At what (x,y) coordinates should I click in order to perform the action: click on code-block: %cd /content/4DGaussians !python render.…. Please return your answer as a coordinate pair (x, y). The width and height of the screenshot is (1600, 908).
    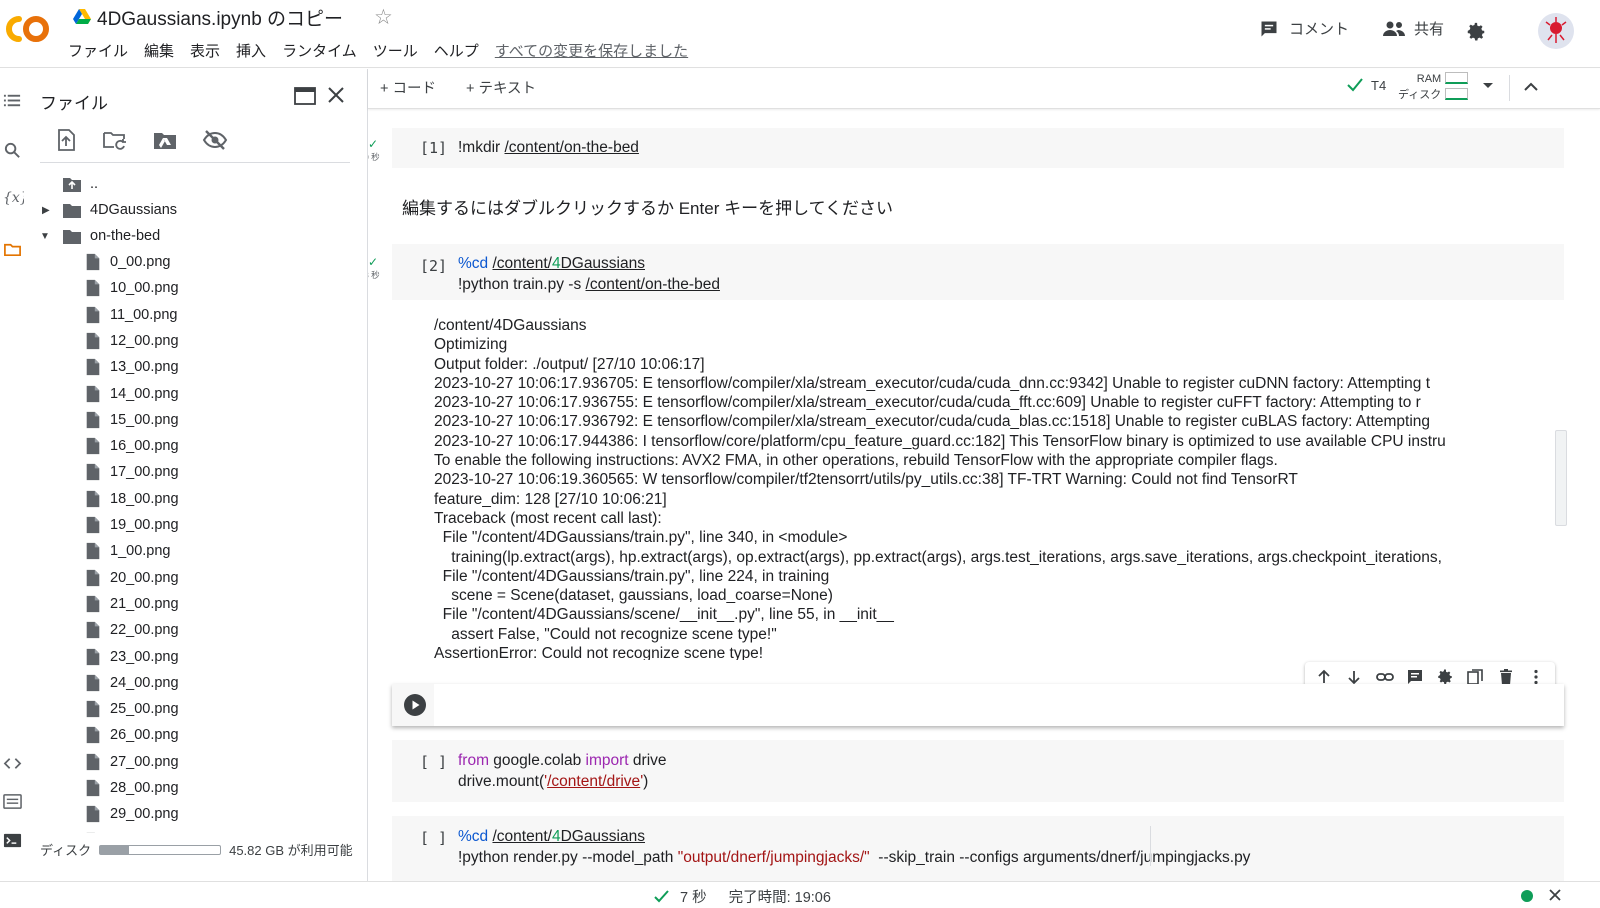
    Looking at the image, I should click on (854, 847).